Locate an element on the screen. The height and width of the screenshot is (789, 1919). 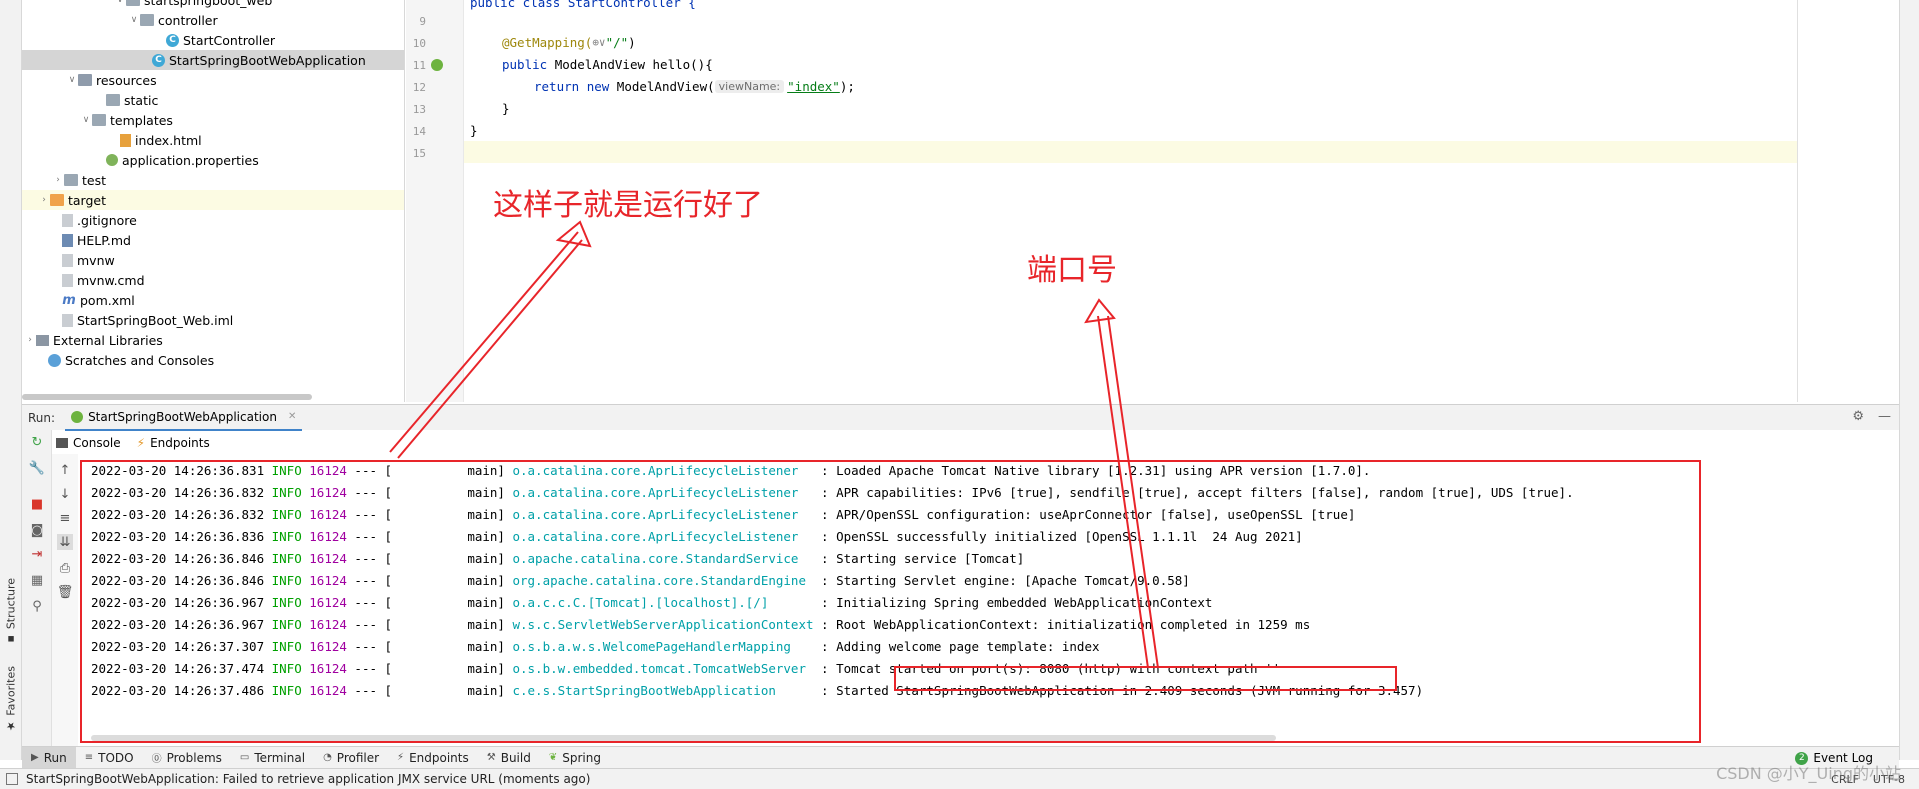
tree-item: index.html is located at coordinates (213, 140).